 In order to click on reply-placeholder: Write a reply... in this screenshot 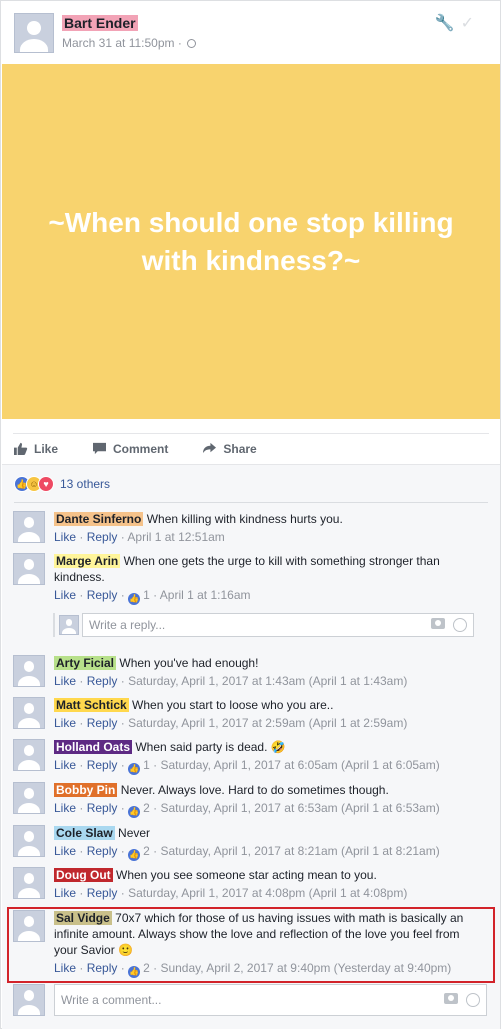, I will do `click(127, 625)`.